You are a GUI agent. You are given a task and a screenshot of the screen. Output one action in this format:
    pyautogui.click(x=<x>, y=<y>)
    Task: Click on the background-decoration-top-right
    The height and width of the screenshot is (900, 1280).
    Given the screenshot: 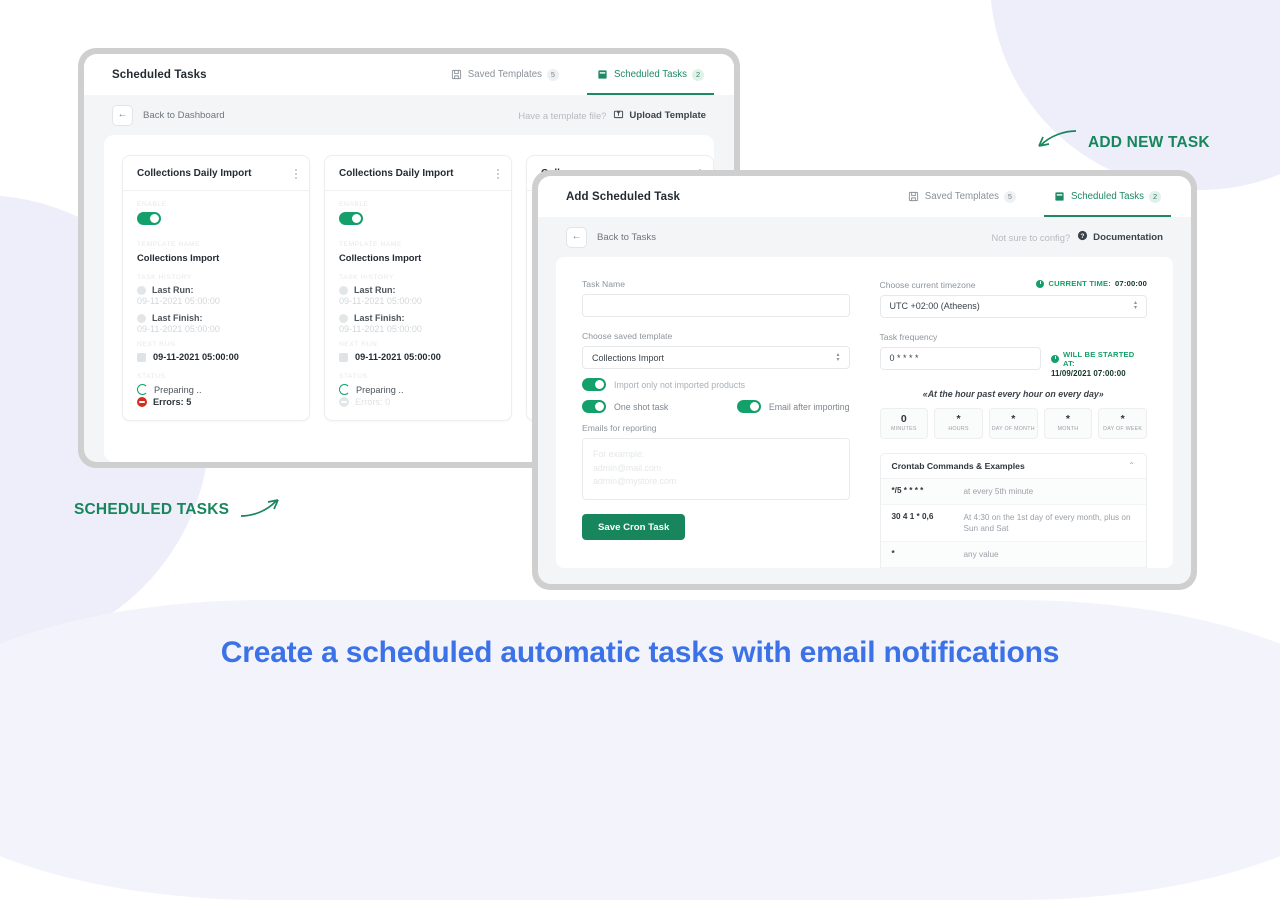 What is the action you would take?
    pyautogui.click(x=1135, y=95)
    